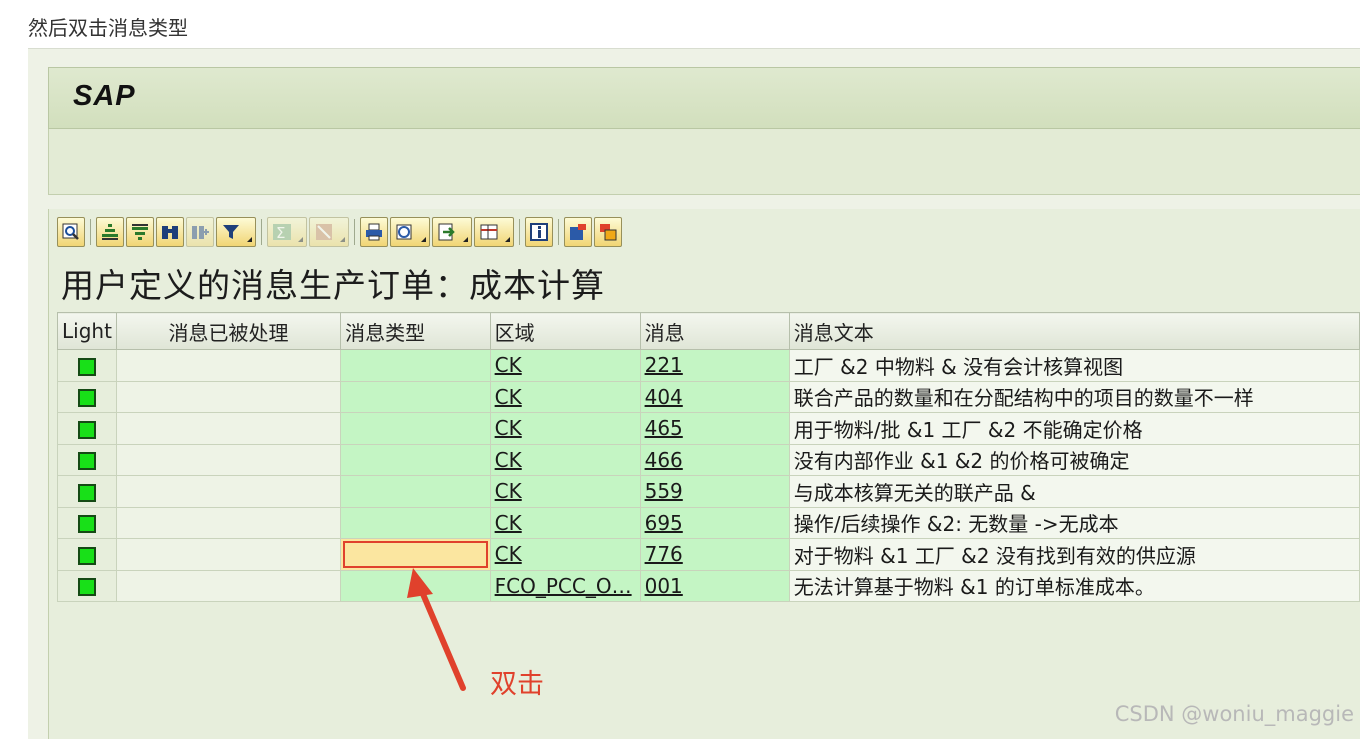 The height and width of the screenshot is (739, 1360). Describe the element at coordinates (1074, 585) in the screenshot. I see `message-text-cell: 无法计算基于物料 &1 的订单标准成本。` at that location.